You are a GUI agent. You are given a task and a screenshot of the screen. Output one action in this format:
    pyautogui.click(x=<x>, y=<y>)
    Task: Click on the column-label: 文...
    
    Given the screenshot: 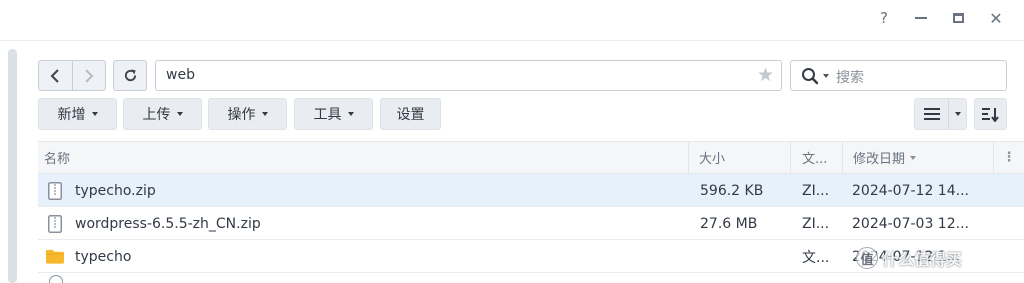 What is the action you would take?
    pyautogui.click(x=815, y=159)
    